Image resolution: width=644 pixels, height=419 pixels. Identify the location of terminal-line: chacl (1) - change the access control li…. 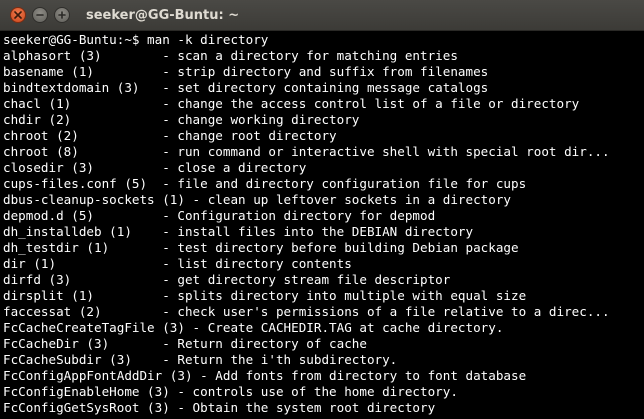
(291, 103).